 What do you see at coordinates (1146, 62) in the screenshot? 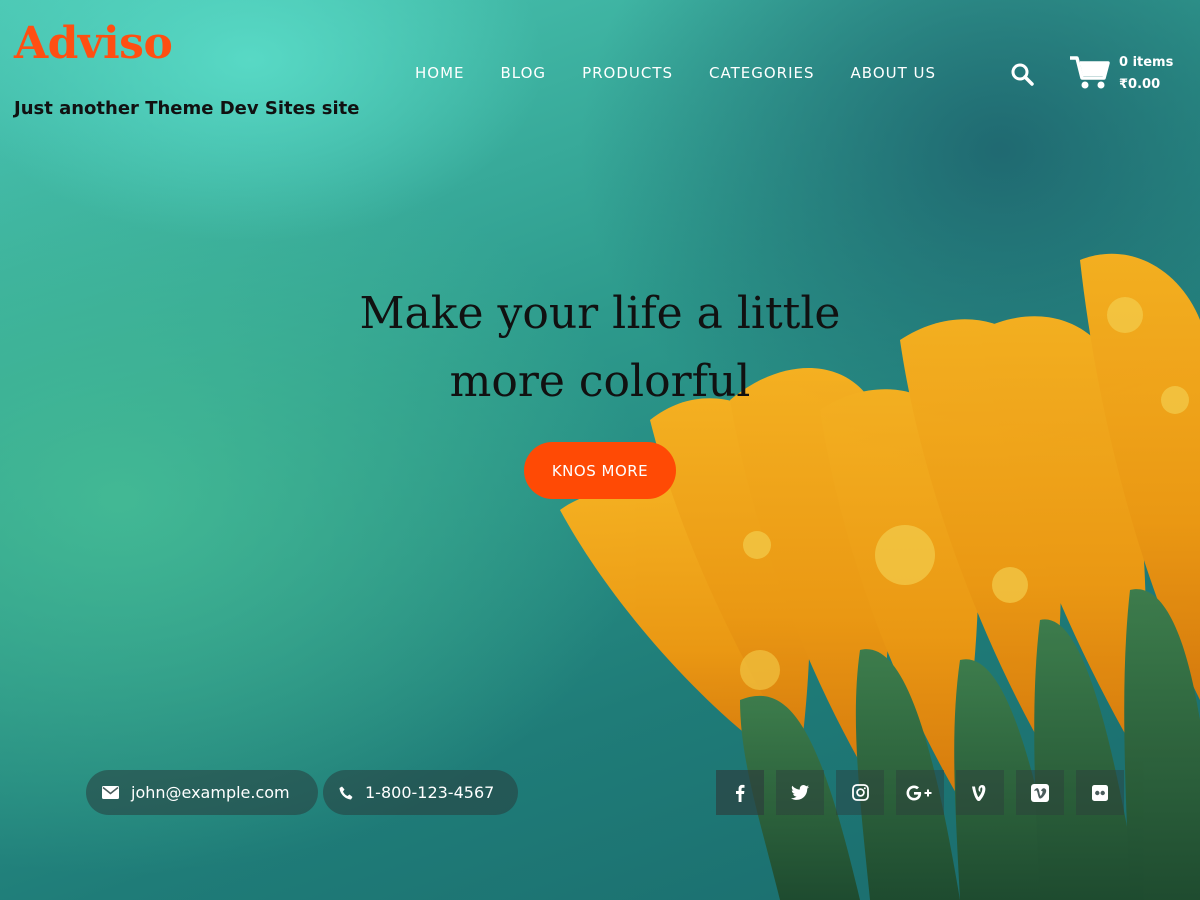
I see `cart-count: 0 items` at bounding box center [1146, 62].